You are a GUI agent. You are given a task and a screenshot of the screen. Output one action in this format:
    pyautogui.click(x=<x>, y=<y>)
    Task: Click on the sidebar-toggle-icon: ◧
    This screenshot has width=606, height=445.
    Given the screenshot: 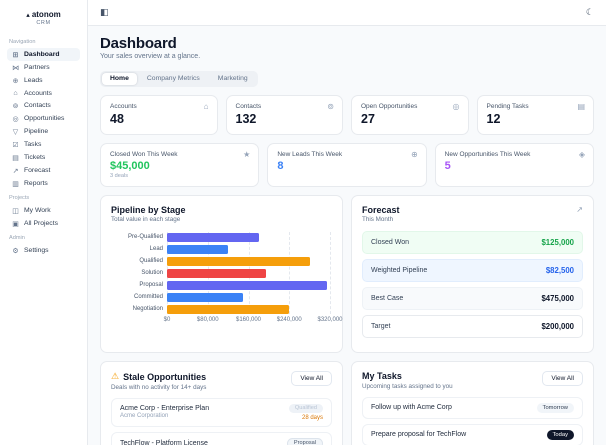 What is the action you would take?
    pyautogui.click(x=104, y=12)
    